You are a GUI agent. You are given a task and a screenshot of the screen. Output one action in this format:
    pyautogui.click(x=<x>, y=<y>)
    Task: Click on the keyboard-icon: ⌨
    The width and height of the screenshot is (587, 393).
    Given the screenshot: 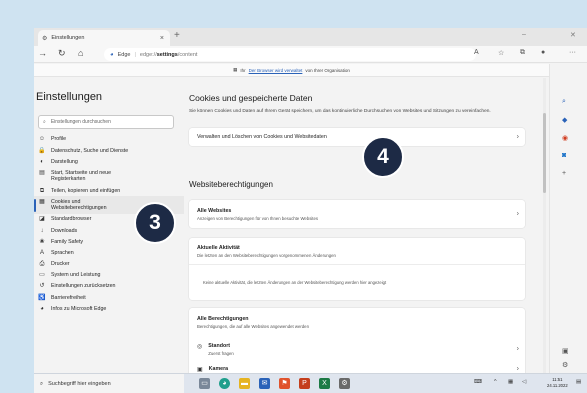 What is the action you would take?
    pyautogui.click(x=478, y=382)
    